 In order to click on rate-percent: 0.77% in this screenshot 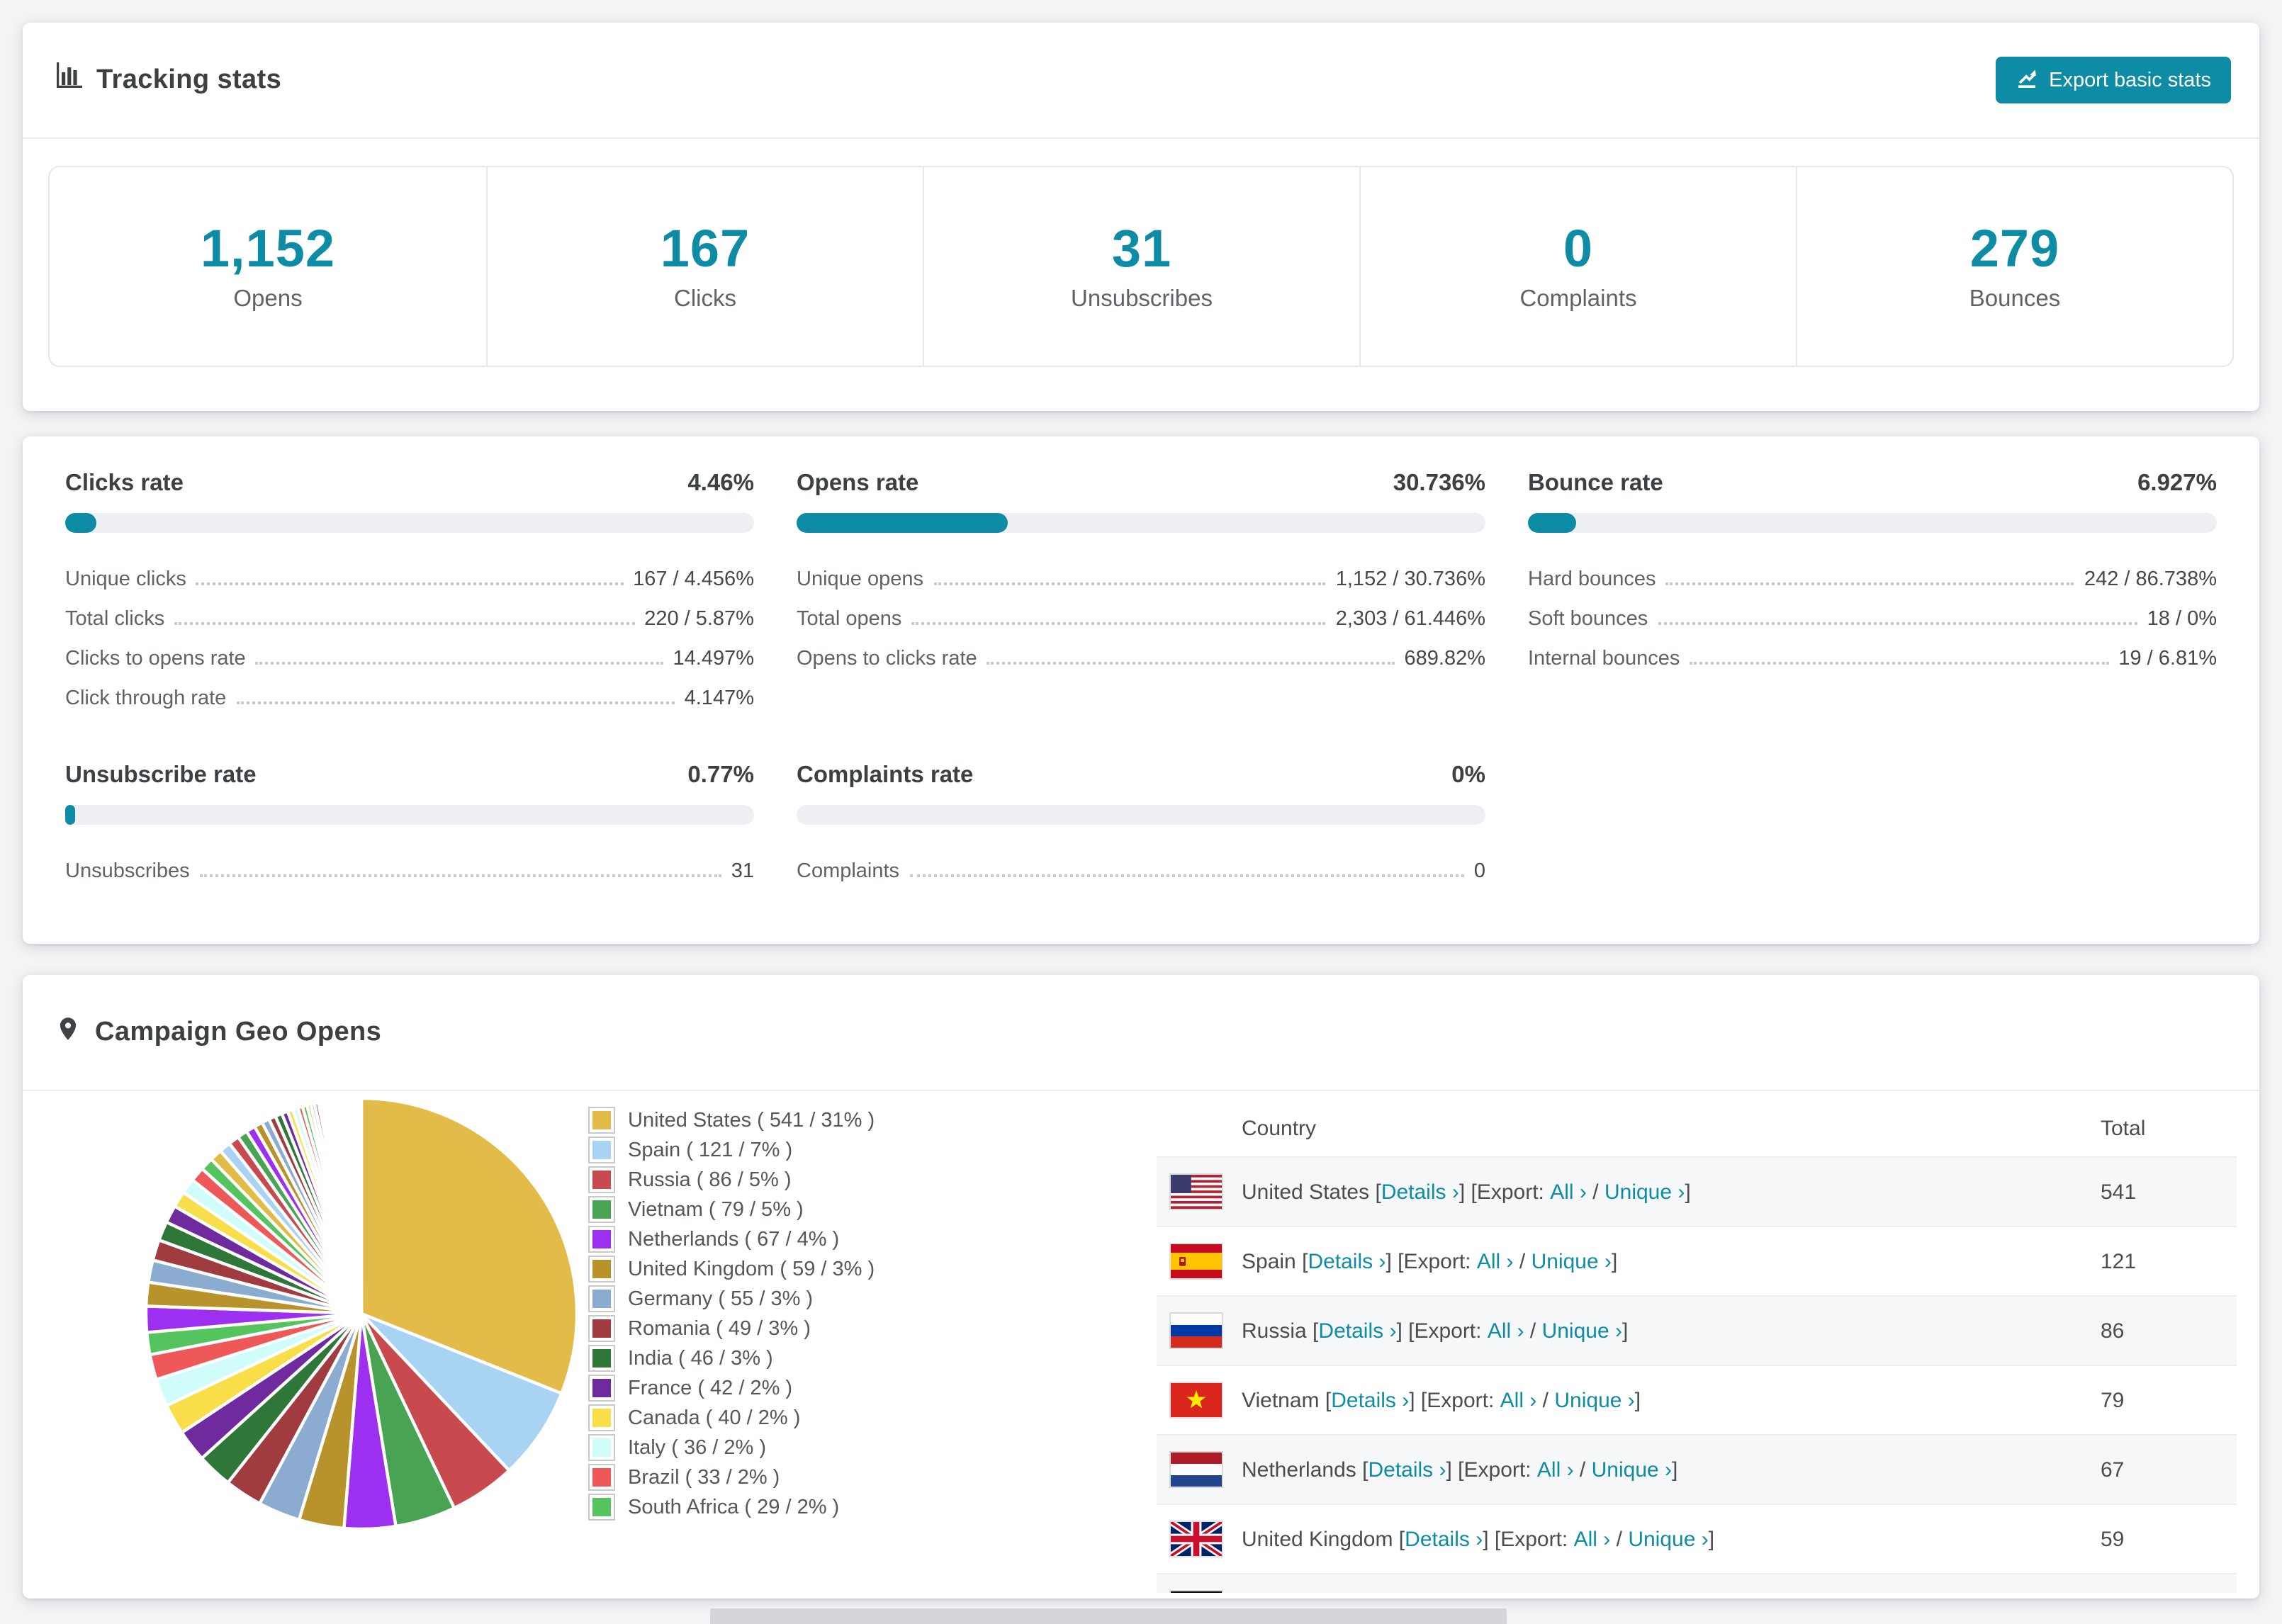, I will do `click(721, 775)`.